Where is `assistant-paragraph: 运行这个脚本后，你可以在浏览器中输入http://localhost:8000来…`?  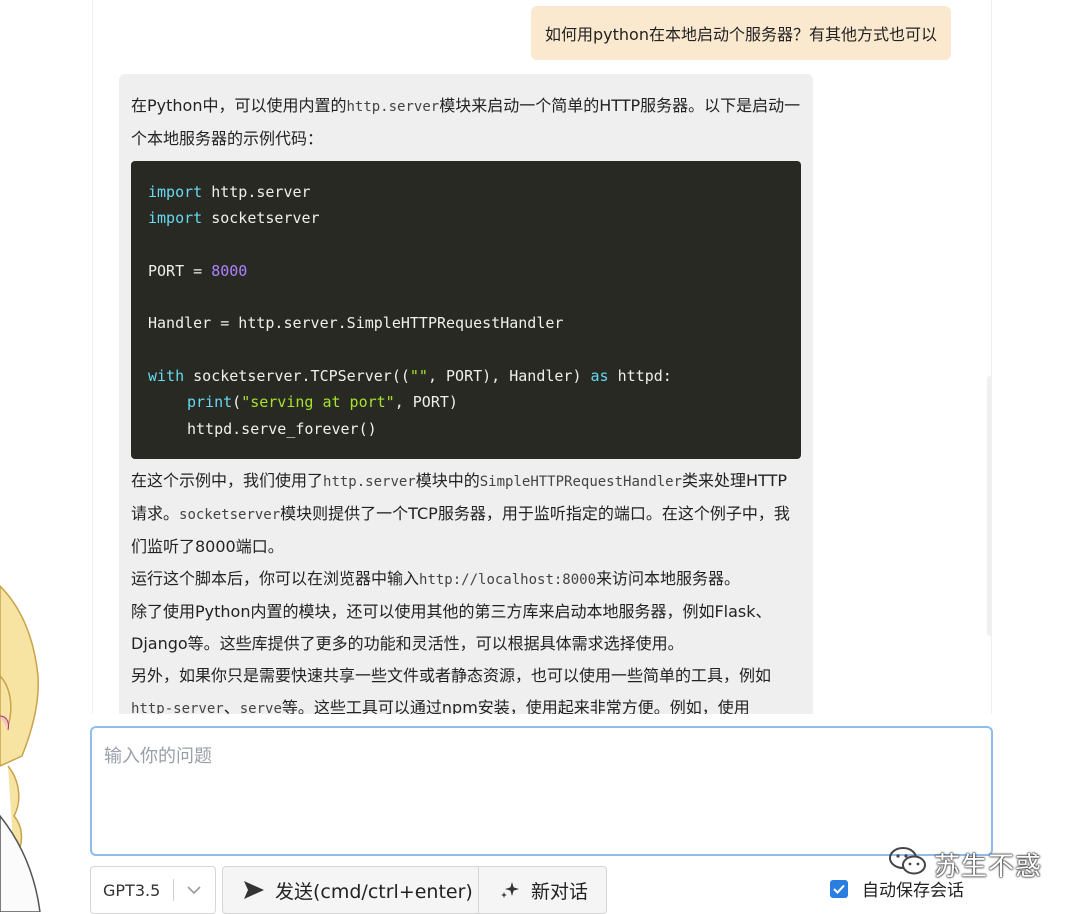 assistant-paragraph: 运行这个脚本后，你可以在浏览器中输入http://localhost:8000来… is located at coordinates (436, 578).